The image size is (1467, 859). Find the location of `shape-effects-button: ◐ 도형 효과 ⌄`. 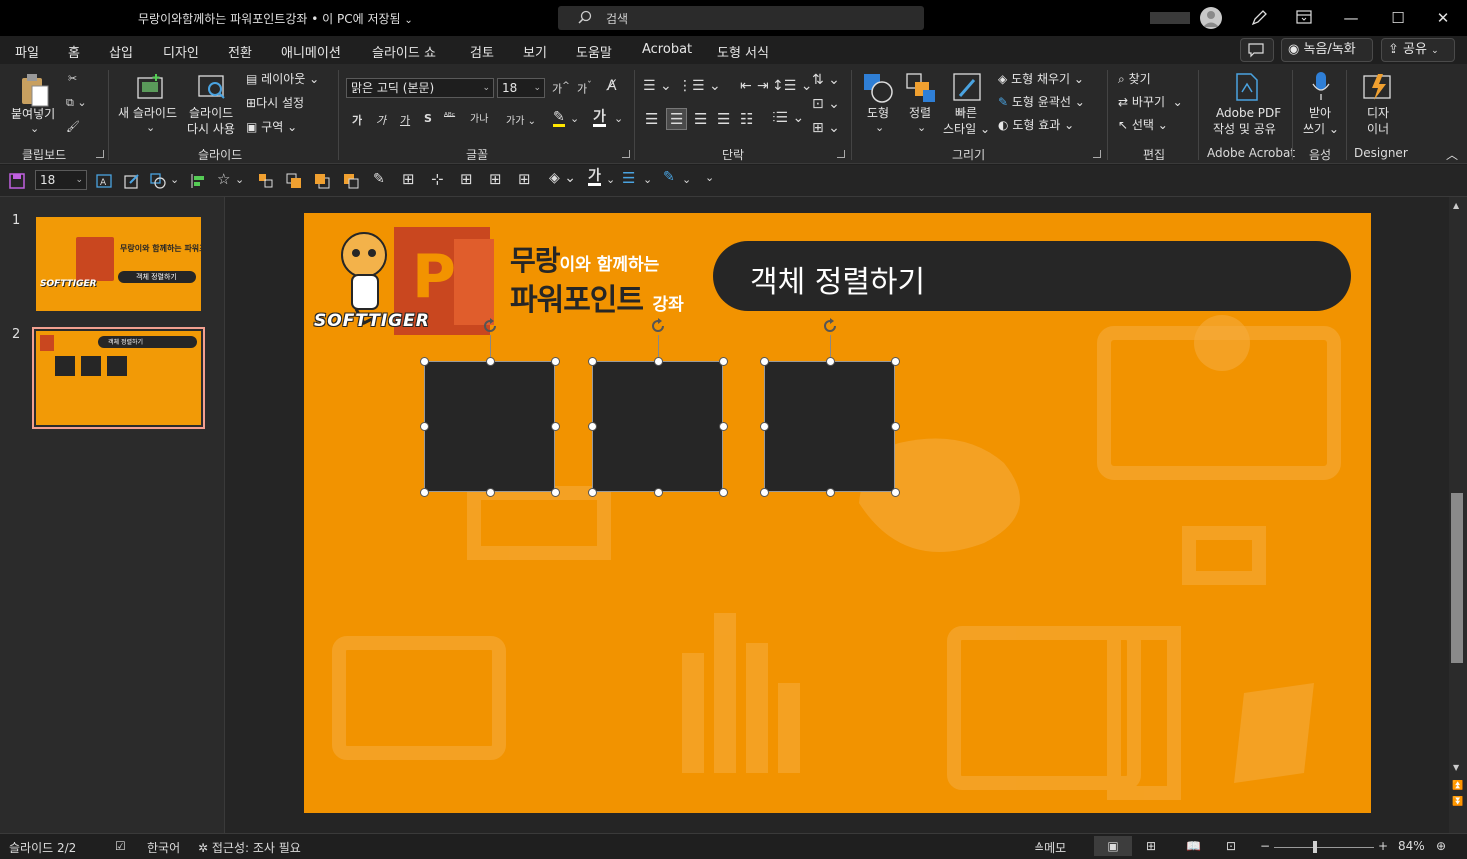

shape-effects-button: ◐ 도형 효과 ⌄ is located at coordinates (1036, 125).